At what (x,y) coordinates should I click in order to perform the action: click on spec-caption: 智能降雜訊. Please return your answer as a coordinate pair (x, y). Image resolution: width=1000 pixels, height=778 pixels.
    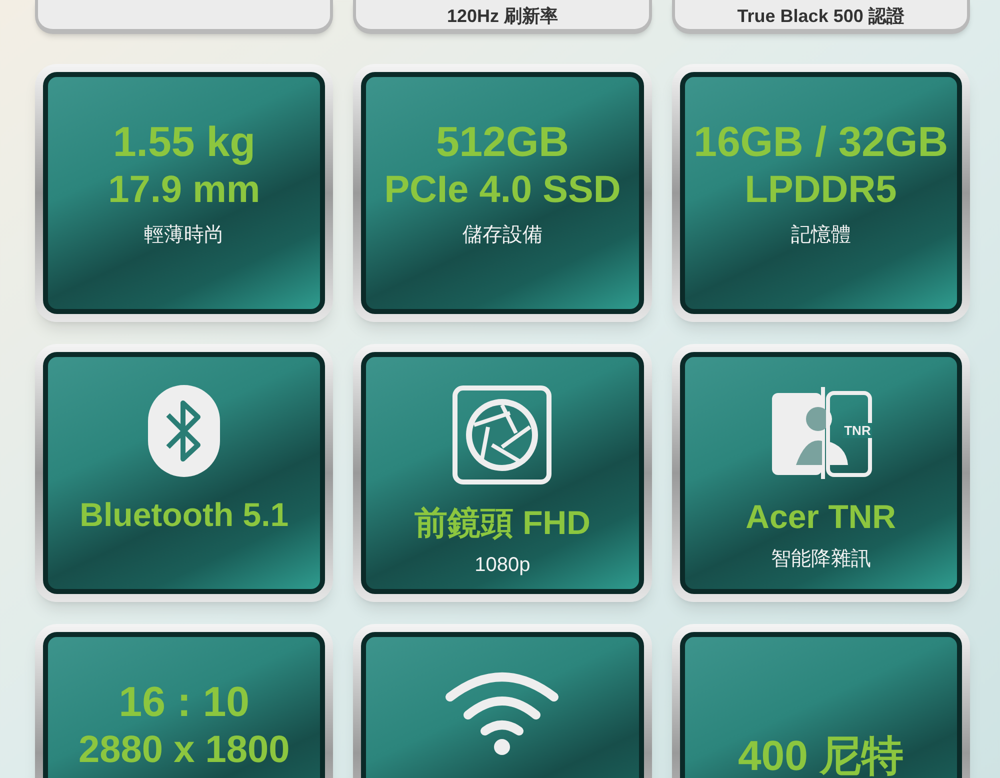
    Looking at the image, I should click on (820, 559).